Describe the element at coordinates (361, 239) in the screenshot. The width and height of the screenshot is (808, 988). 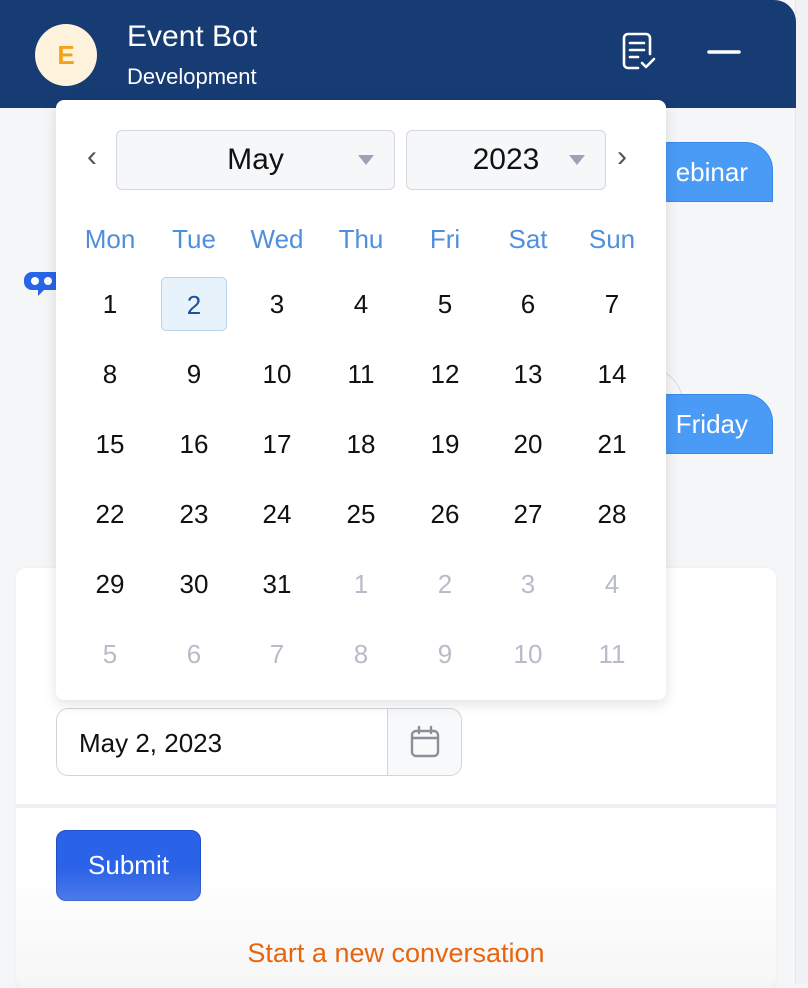
I see `weekday-header: Thu` at that location.